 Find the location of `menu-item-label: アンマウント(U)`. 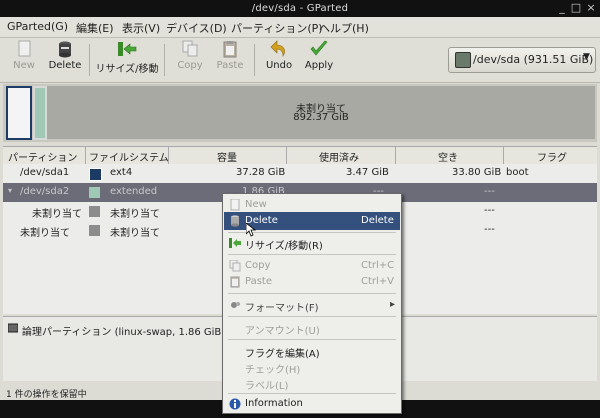

menu-item-label: アンマウント(U) is located at coordinates (282, 331).